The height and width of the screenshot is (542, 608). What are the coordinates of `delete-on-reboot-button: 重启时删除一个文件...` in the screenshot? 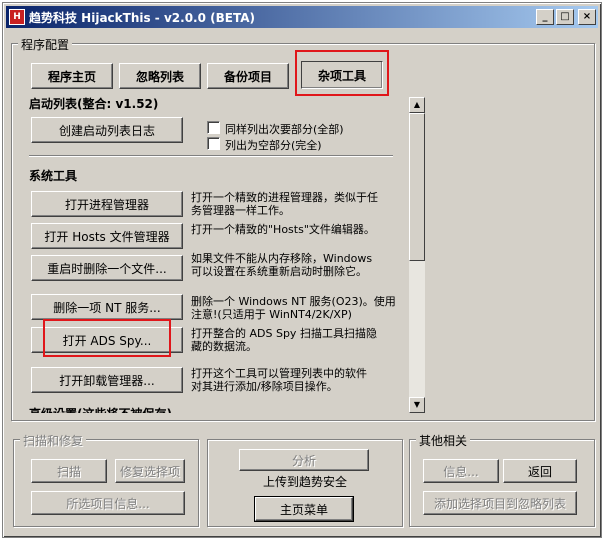 It's located at (107, 268).